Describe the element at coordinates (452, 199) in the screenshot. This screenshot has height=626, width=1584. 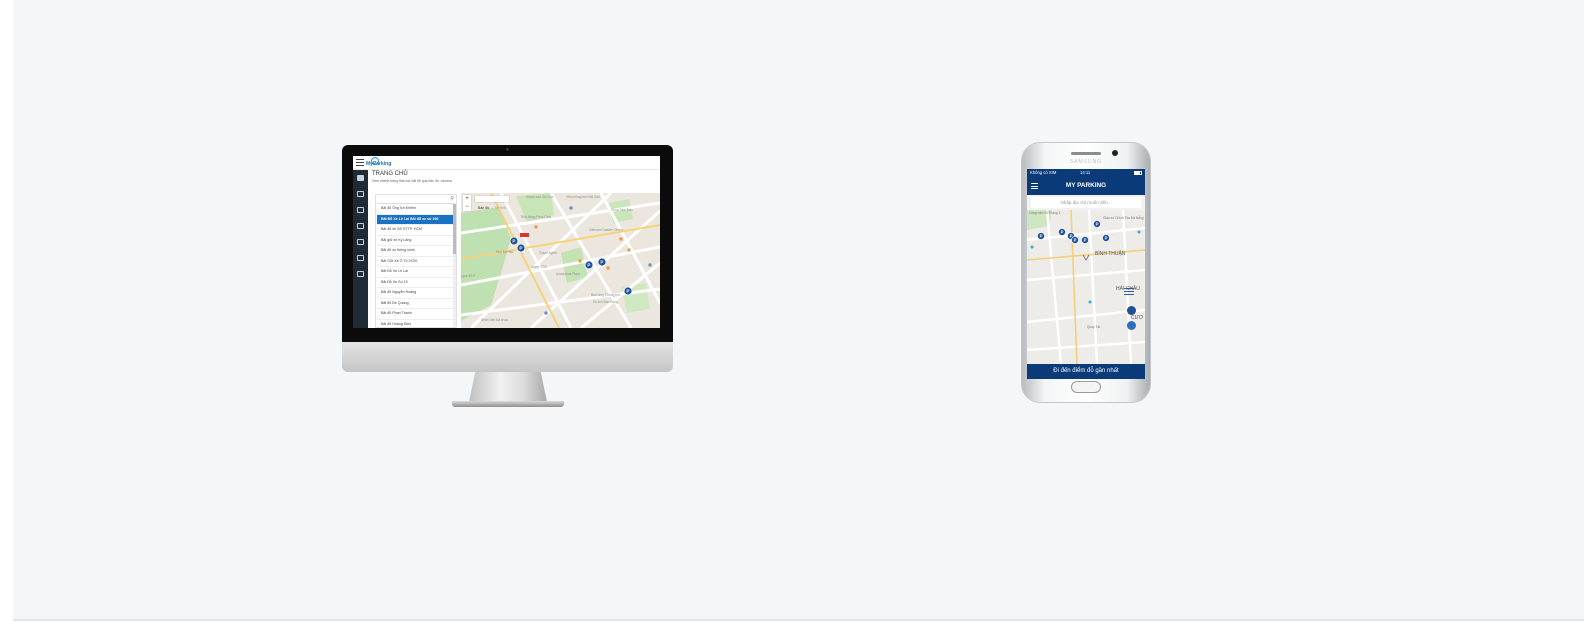
I see `search-icon: ⚲` at that location.